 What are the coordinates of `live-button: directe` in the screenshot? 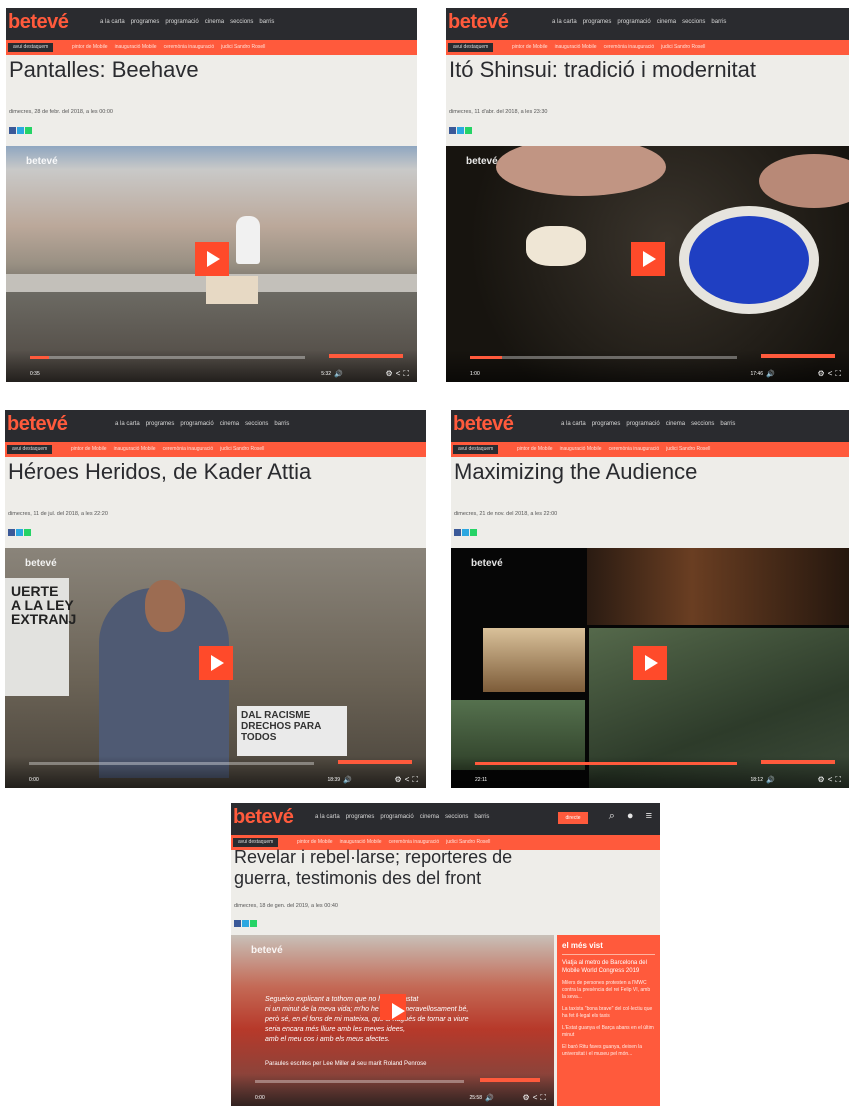 It's located at (573, 818).